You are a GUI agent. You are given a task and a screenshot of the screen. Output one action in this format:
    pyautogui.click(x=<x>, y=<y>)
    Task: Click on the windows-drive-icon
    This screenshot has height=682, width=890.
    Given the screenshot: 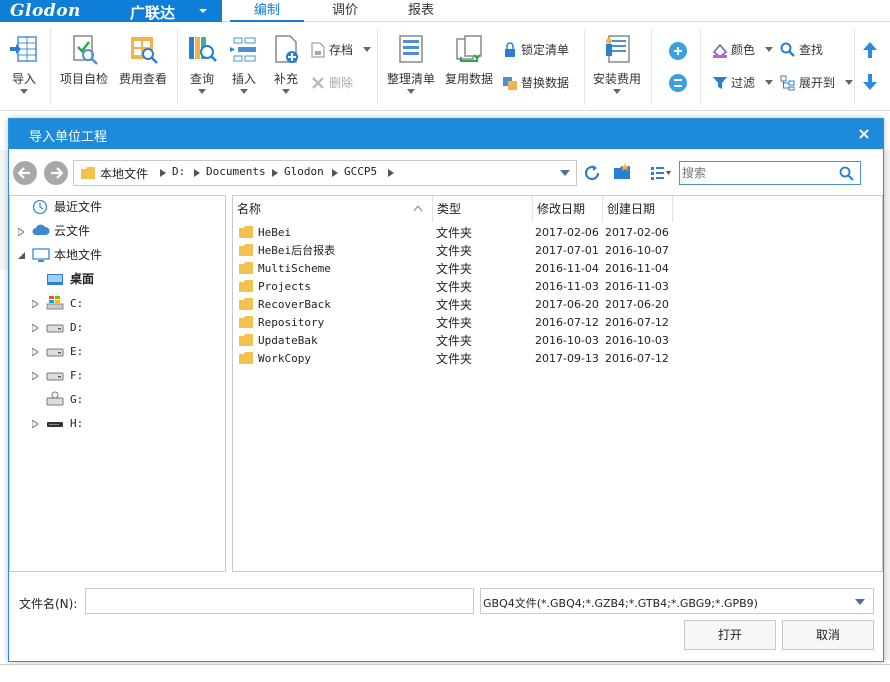 What is the action you would take?
    pyautogui.click(x=55, y=303)
    